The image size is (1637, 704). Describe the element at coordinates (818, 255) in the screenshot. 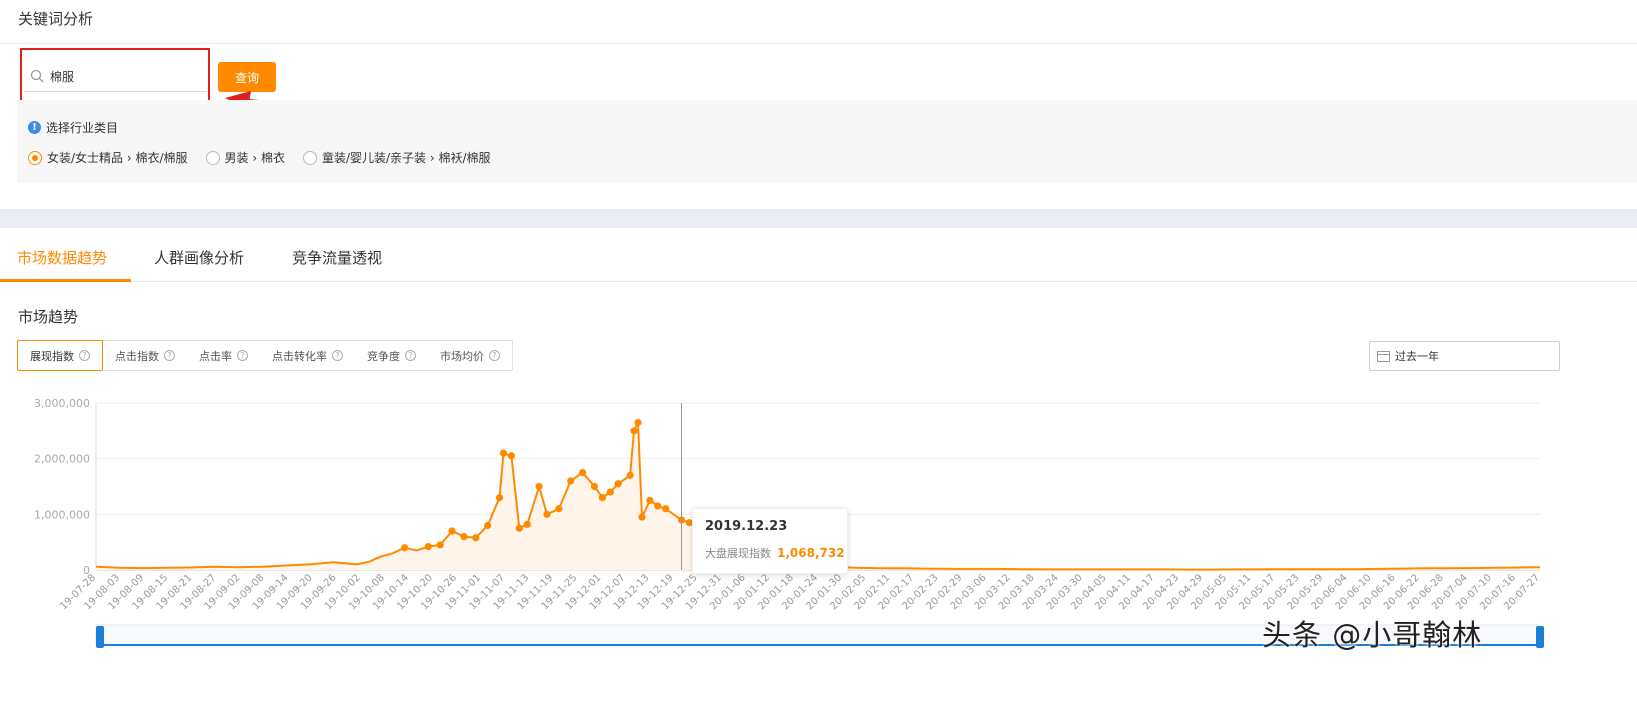

I see `tab-bar: 市场数据趋势 人群画像分析 竞争流量透视` at that location.